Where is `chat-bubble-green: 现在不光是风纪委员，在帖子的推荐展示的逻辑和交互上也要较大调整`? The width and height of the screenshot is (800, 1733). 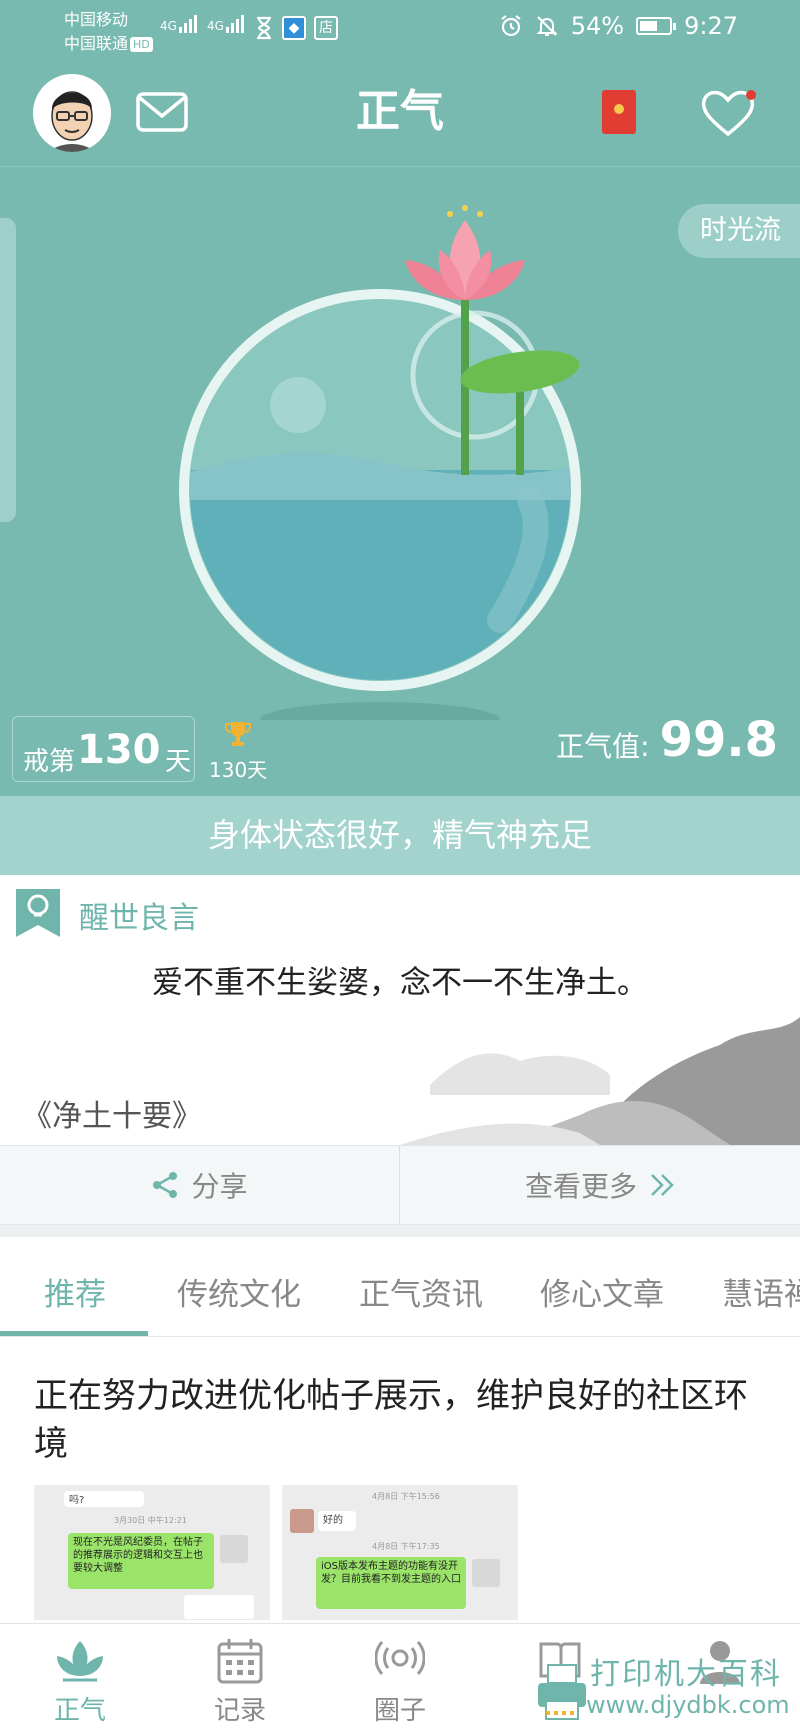
chat-bubble-green: 现在不光是风纪委员，在帖子的推荐展示的逻辑和交互上也要较大调整 is located at coordinates (141, 1561).